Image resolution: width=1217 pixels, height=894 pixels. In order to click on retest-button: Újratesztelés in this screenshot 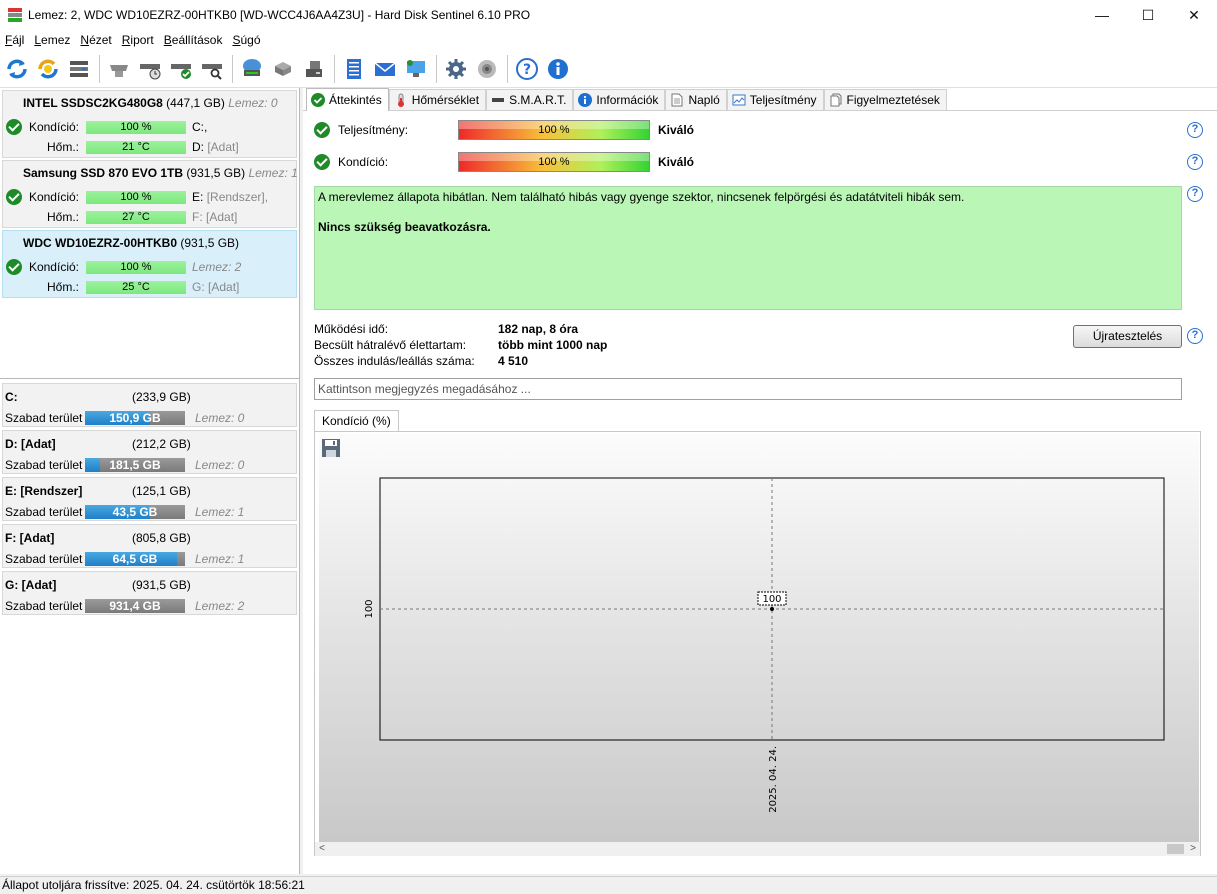, I will do `click(1127, 336)`.